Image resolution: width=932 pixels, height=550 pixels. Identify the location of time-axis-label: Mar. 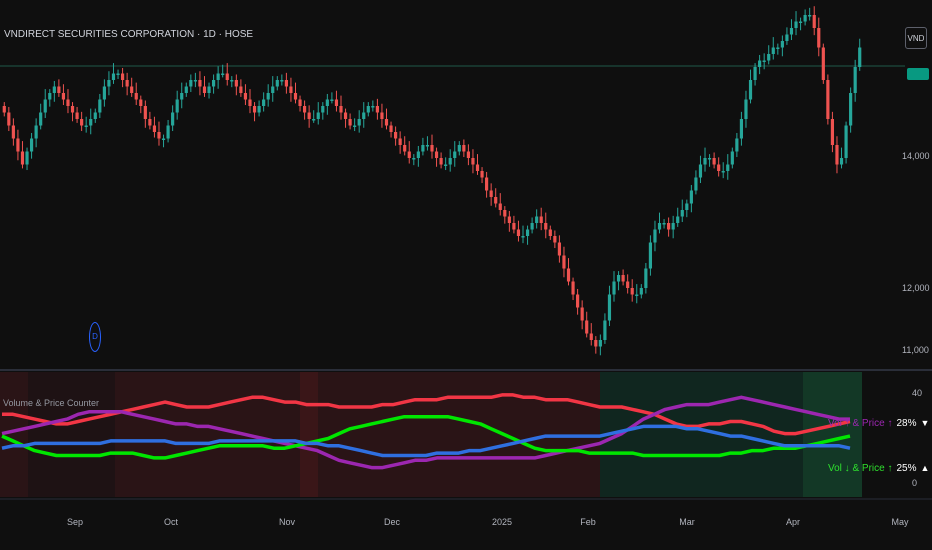
(687, 522).